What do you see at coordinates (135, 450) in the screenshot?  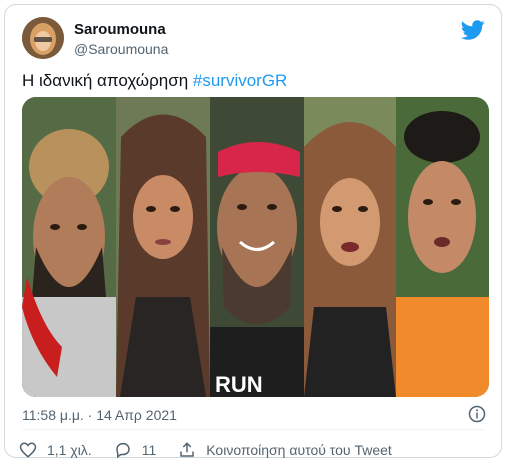 I see `reply-button: 11` at bounding box center [135, 450].